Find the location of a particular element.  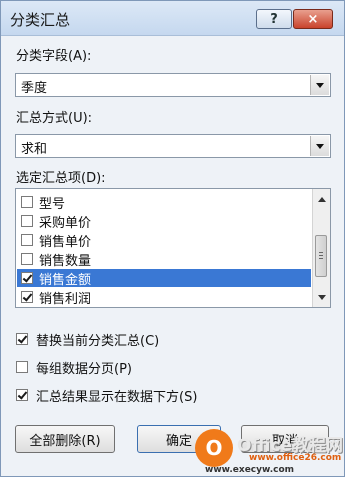

list-item: 型号 is located at coordinates (164, 202).